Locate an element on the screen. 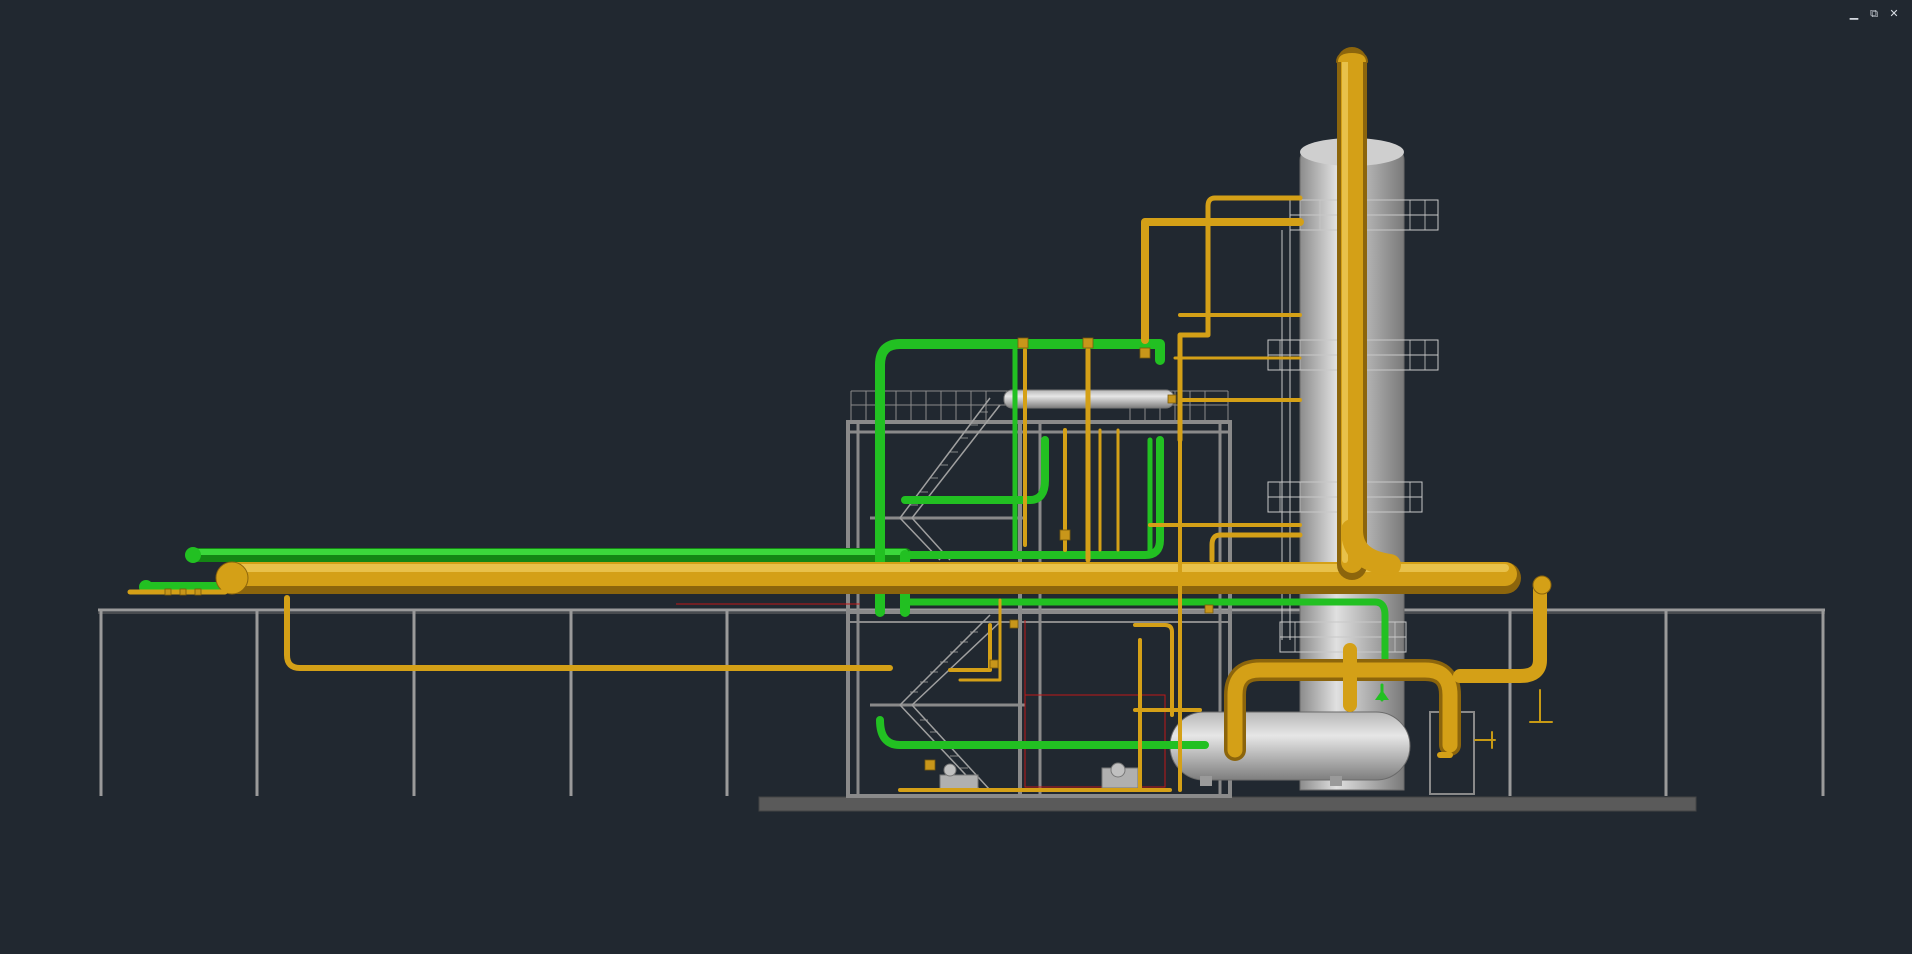 The image size is (1912, 954). red-reference-lines is located at coordinates (921, 695).